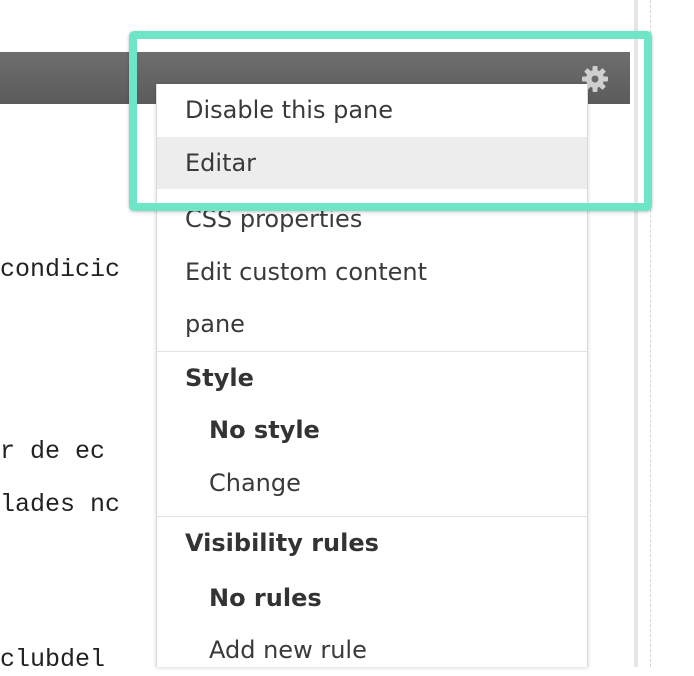 This screenshot has height=676, width=694. I want to click on content-text-line: condicic, so click(60, 269).